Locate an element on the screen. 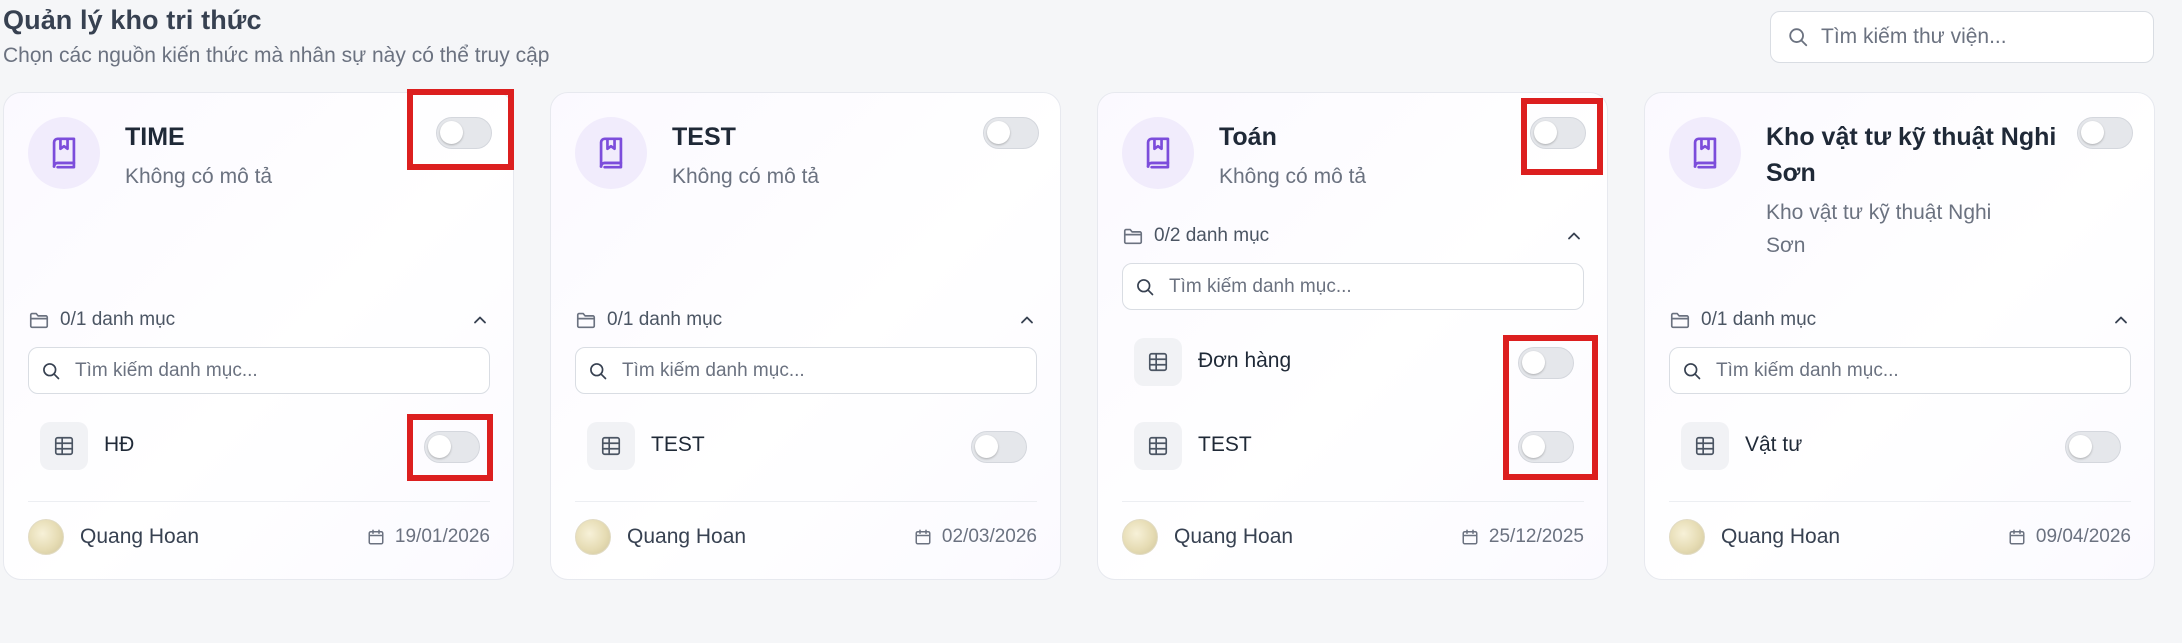 This screenshot has height=643, width=2182. card-footer: Quang Hoan 19/01/2026 is located at coordinates (259, 537).